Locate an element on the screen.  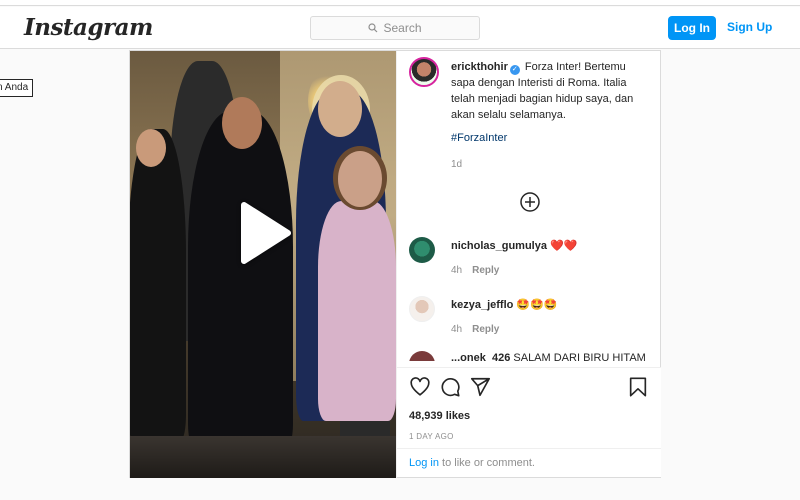
comment-text: kezya_jefflo 🤩🤩🤩 is located at coordinates (504, 304).